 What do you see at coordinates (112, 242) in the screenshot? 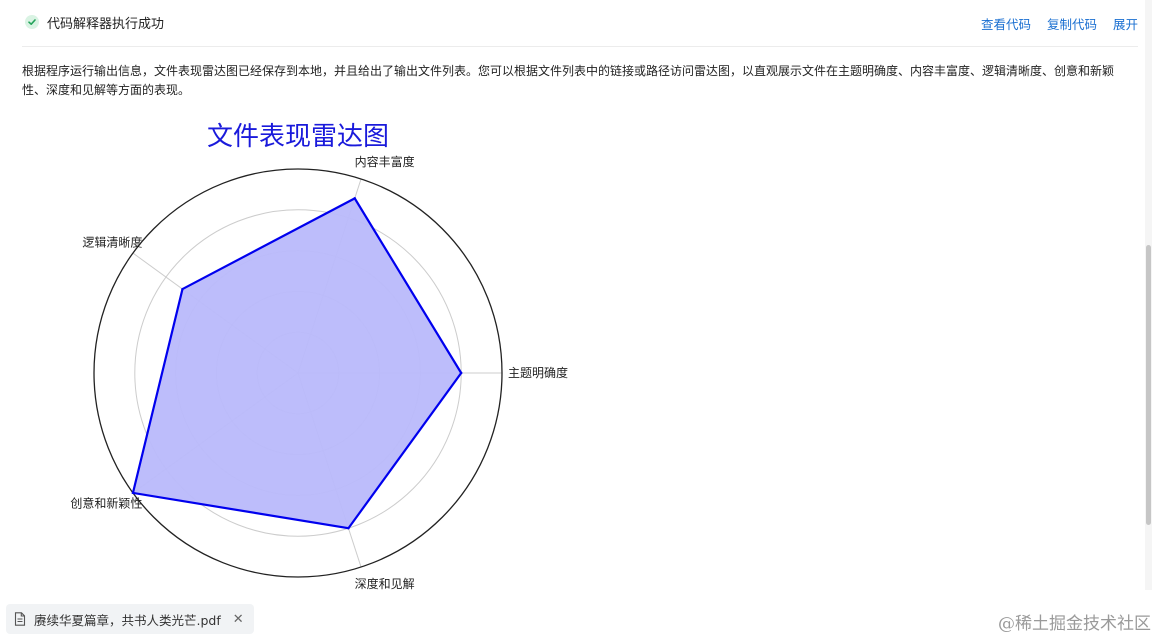
I see `axis-label-3: 逻辑清晰度` at bounding box center [112, 242].